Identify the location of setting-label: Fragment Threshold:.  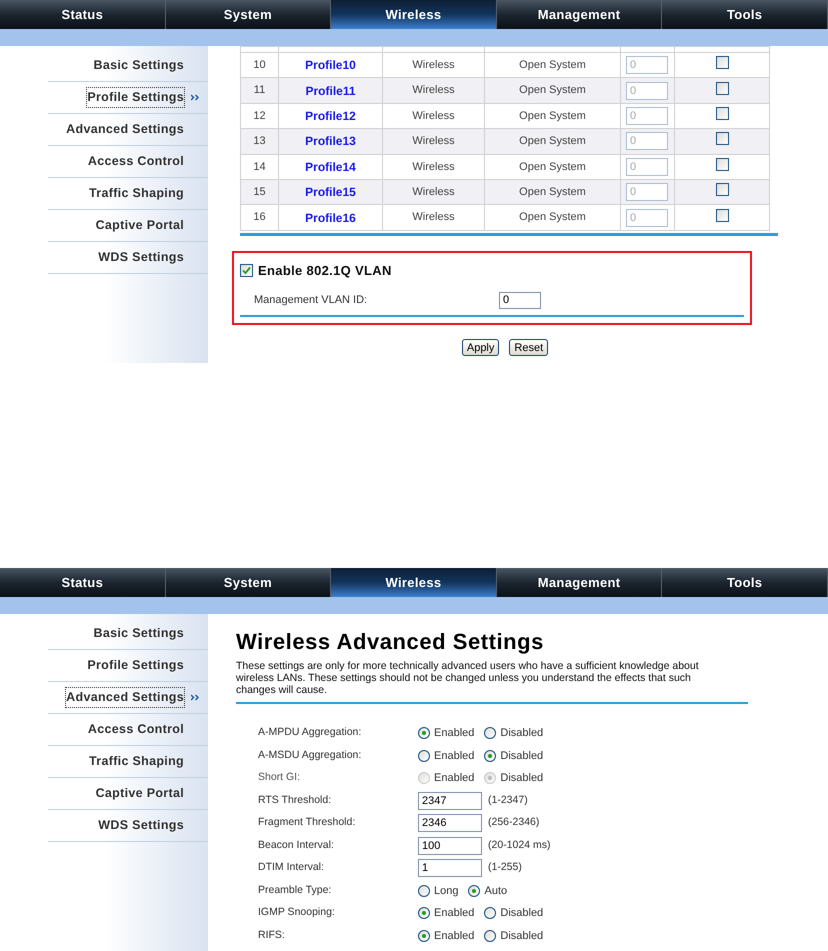
(307, 822).